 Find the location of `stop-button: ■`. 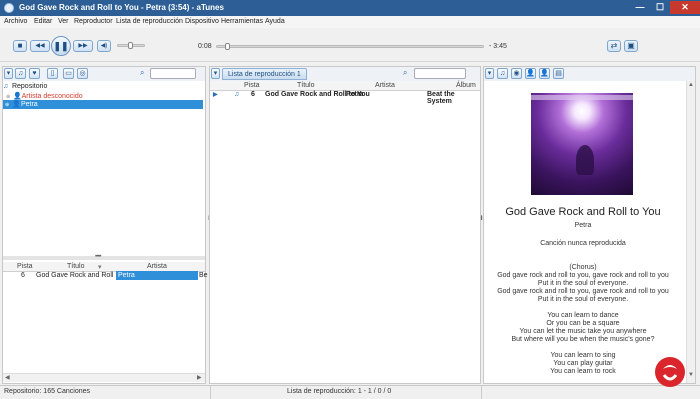

stop-button: ■ is located at coordinates (20, 46).